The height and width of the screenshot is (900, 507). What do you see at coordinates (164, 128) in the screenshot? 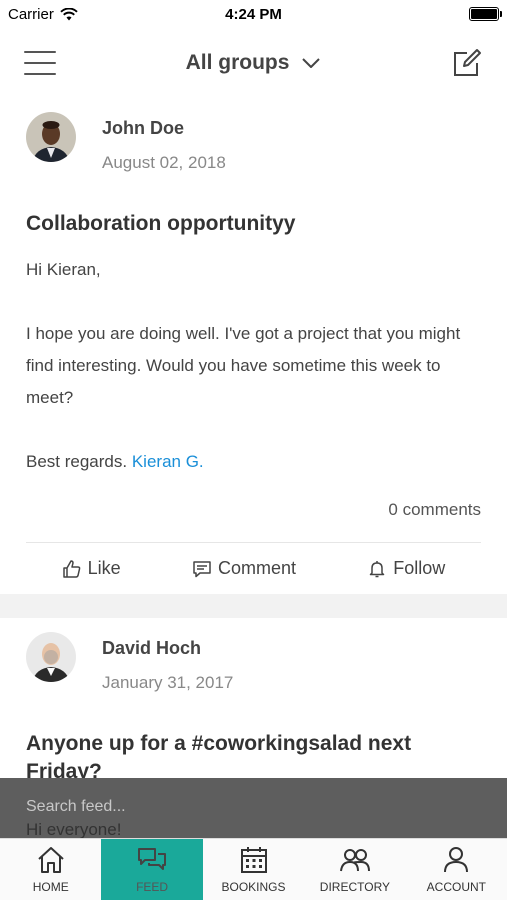
I see `post-author: John Doe` at bounding box center [164, 128].